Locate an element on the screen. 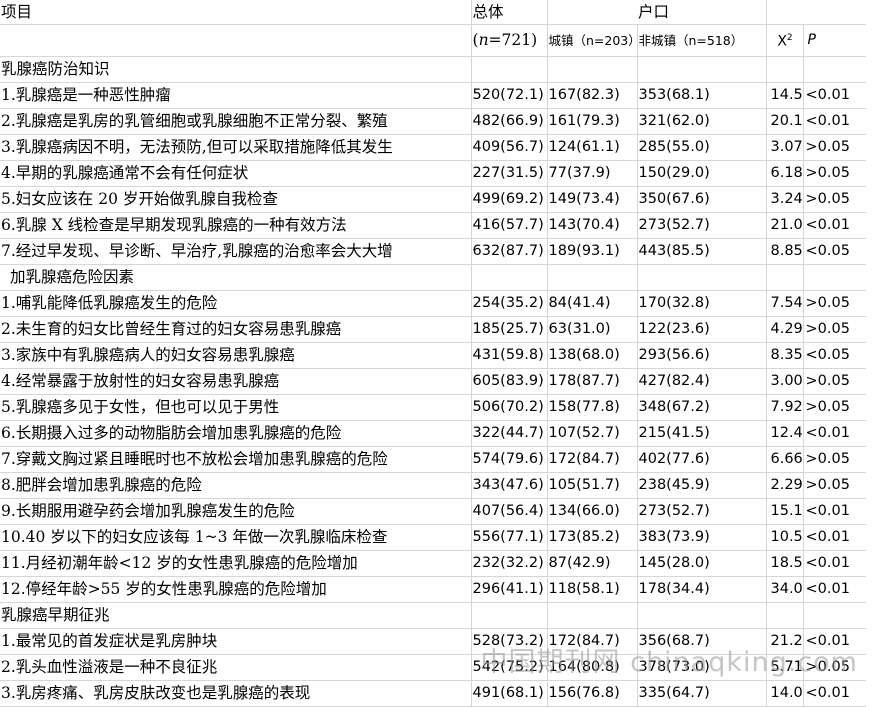 The width and height of the screenshot is (872, 707). cell-urban: 178(87.7) is located at coordinates (592, 381).